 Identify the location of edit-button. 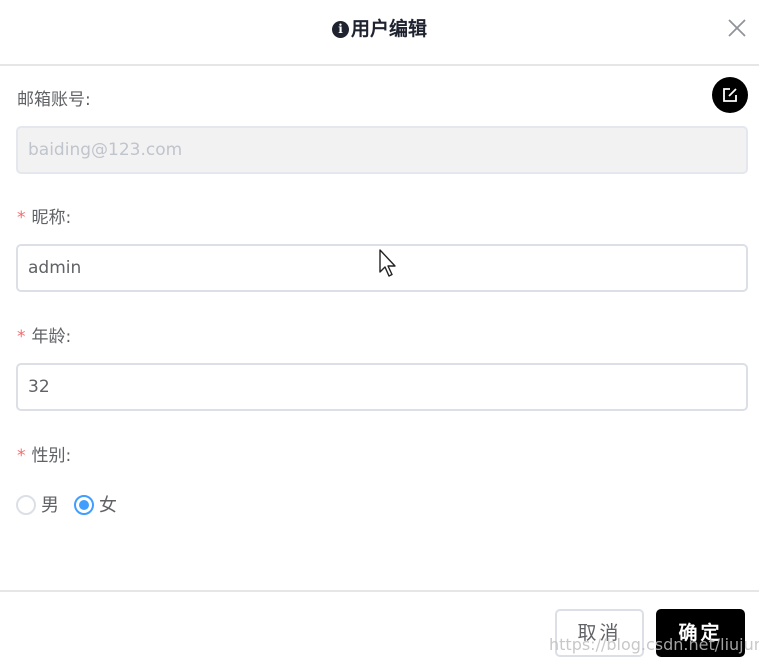
(730, 95).